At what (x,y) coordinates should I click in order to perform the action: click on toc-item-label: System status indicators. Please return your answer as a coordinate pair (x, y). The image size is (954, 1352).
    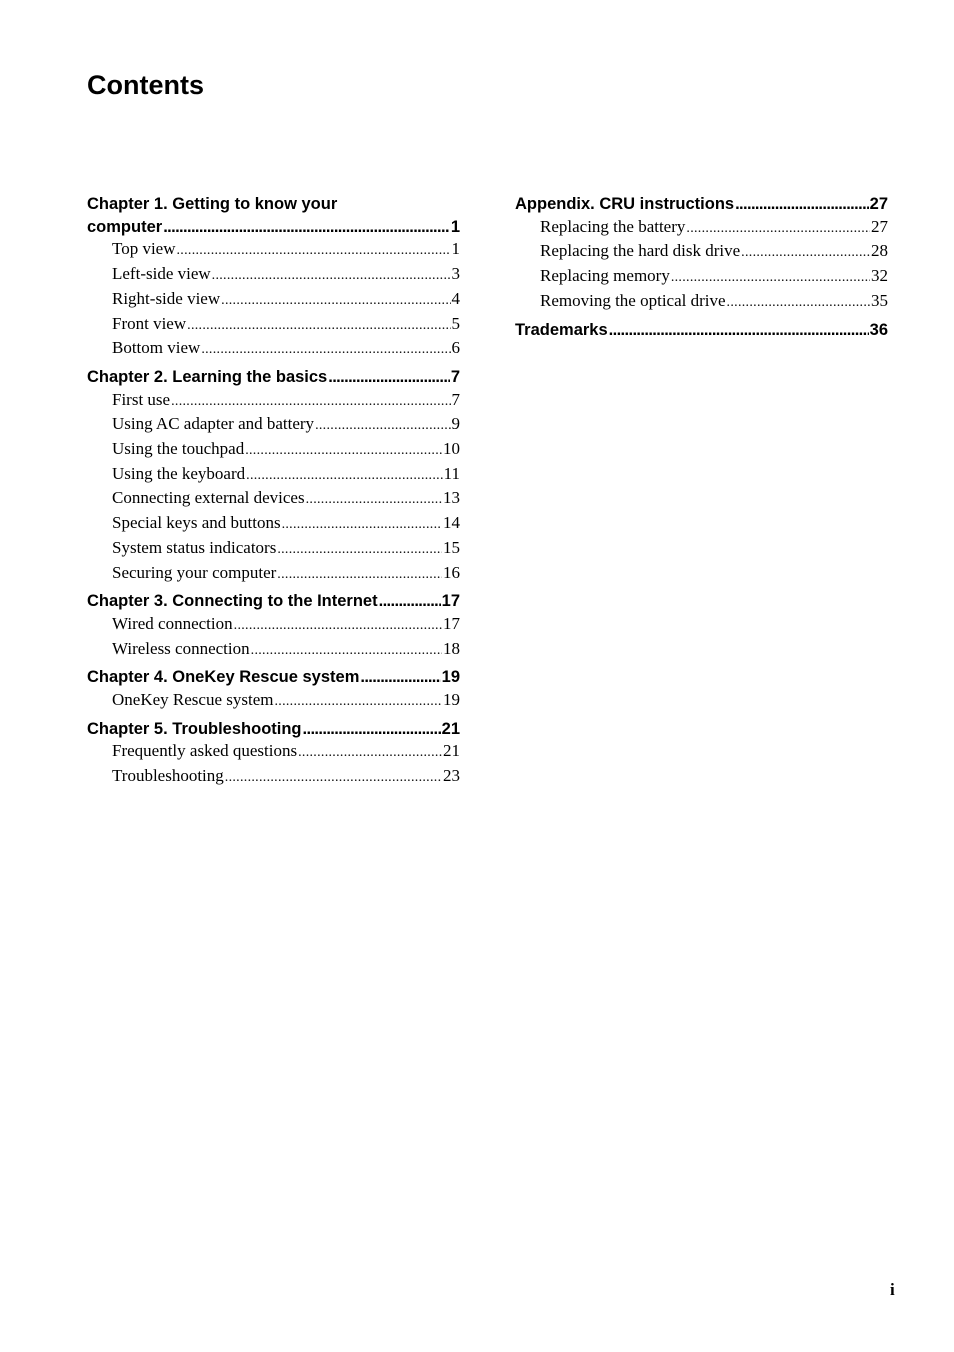
    Looking at the image, I should click on (194, 547).